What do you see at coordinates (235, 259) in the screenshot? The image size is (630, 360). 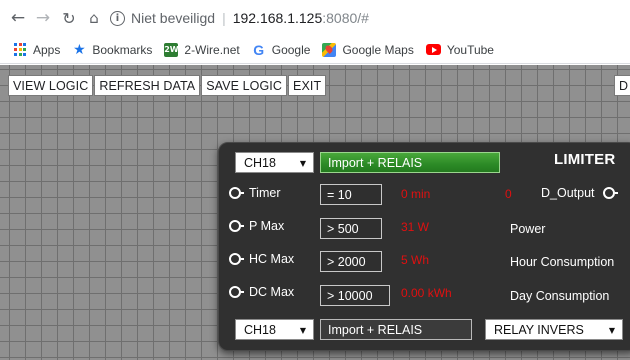 I see `hcmax-input-connector-icon` at bounding box center [235, 259].